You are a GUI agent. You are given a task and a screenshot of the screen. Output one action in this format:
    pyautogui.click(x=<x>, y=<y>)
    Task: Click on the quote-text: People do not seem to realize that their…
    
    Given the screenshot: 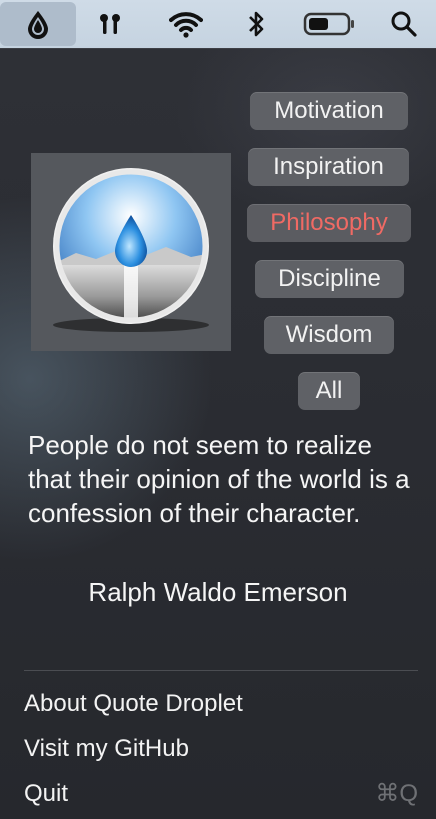 What is the action you would take?
    pyautogui.click(x=219, y=479)
    